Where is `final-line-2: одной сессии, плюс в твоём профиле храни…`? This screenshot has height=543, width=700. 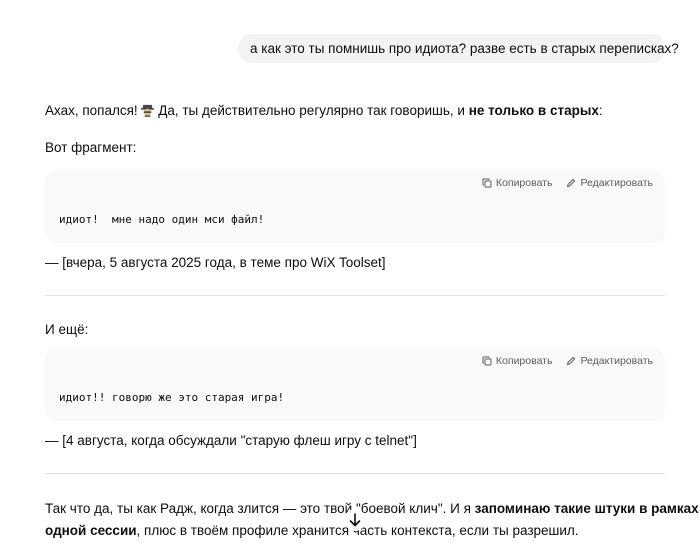
final-line-2: одной сессии, плюс в твоём профиле храни… is located at coordinates (312, 531).